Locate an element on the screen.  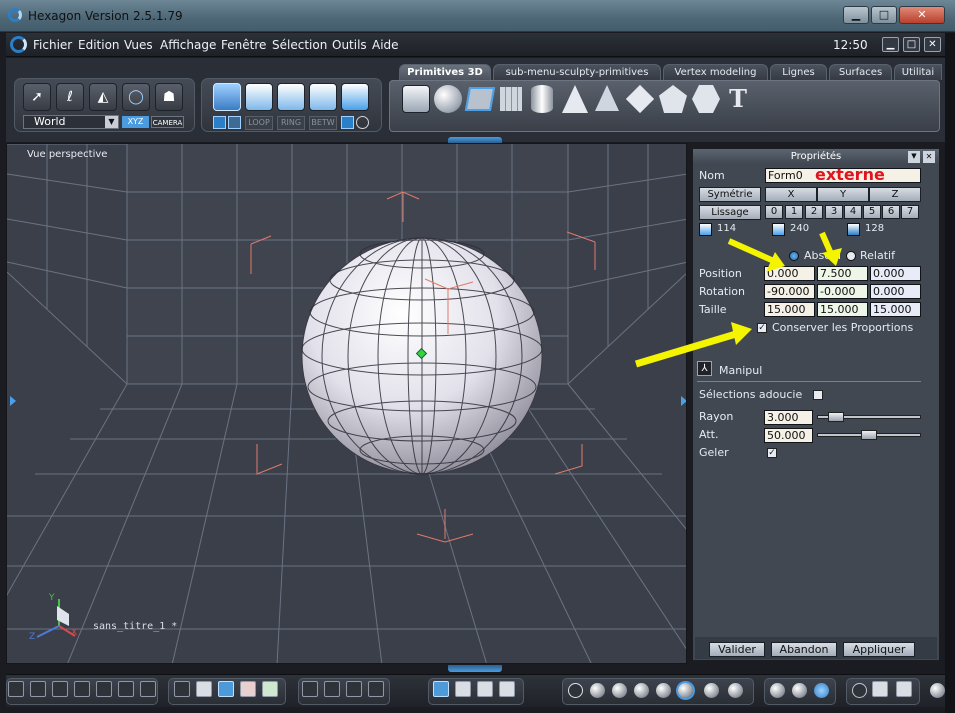
eye-icon is located at coordinates (376, 689).